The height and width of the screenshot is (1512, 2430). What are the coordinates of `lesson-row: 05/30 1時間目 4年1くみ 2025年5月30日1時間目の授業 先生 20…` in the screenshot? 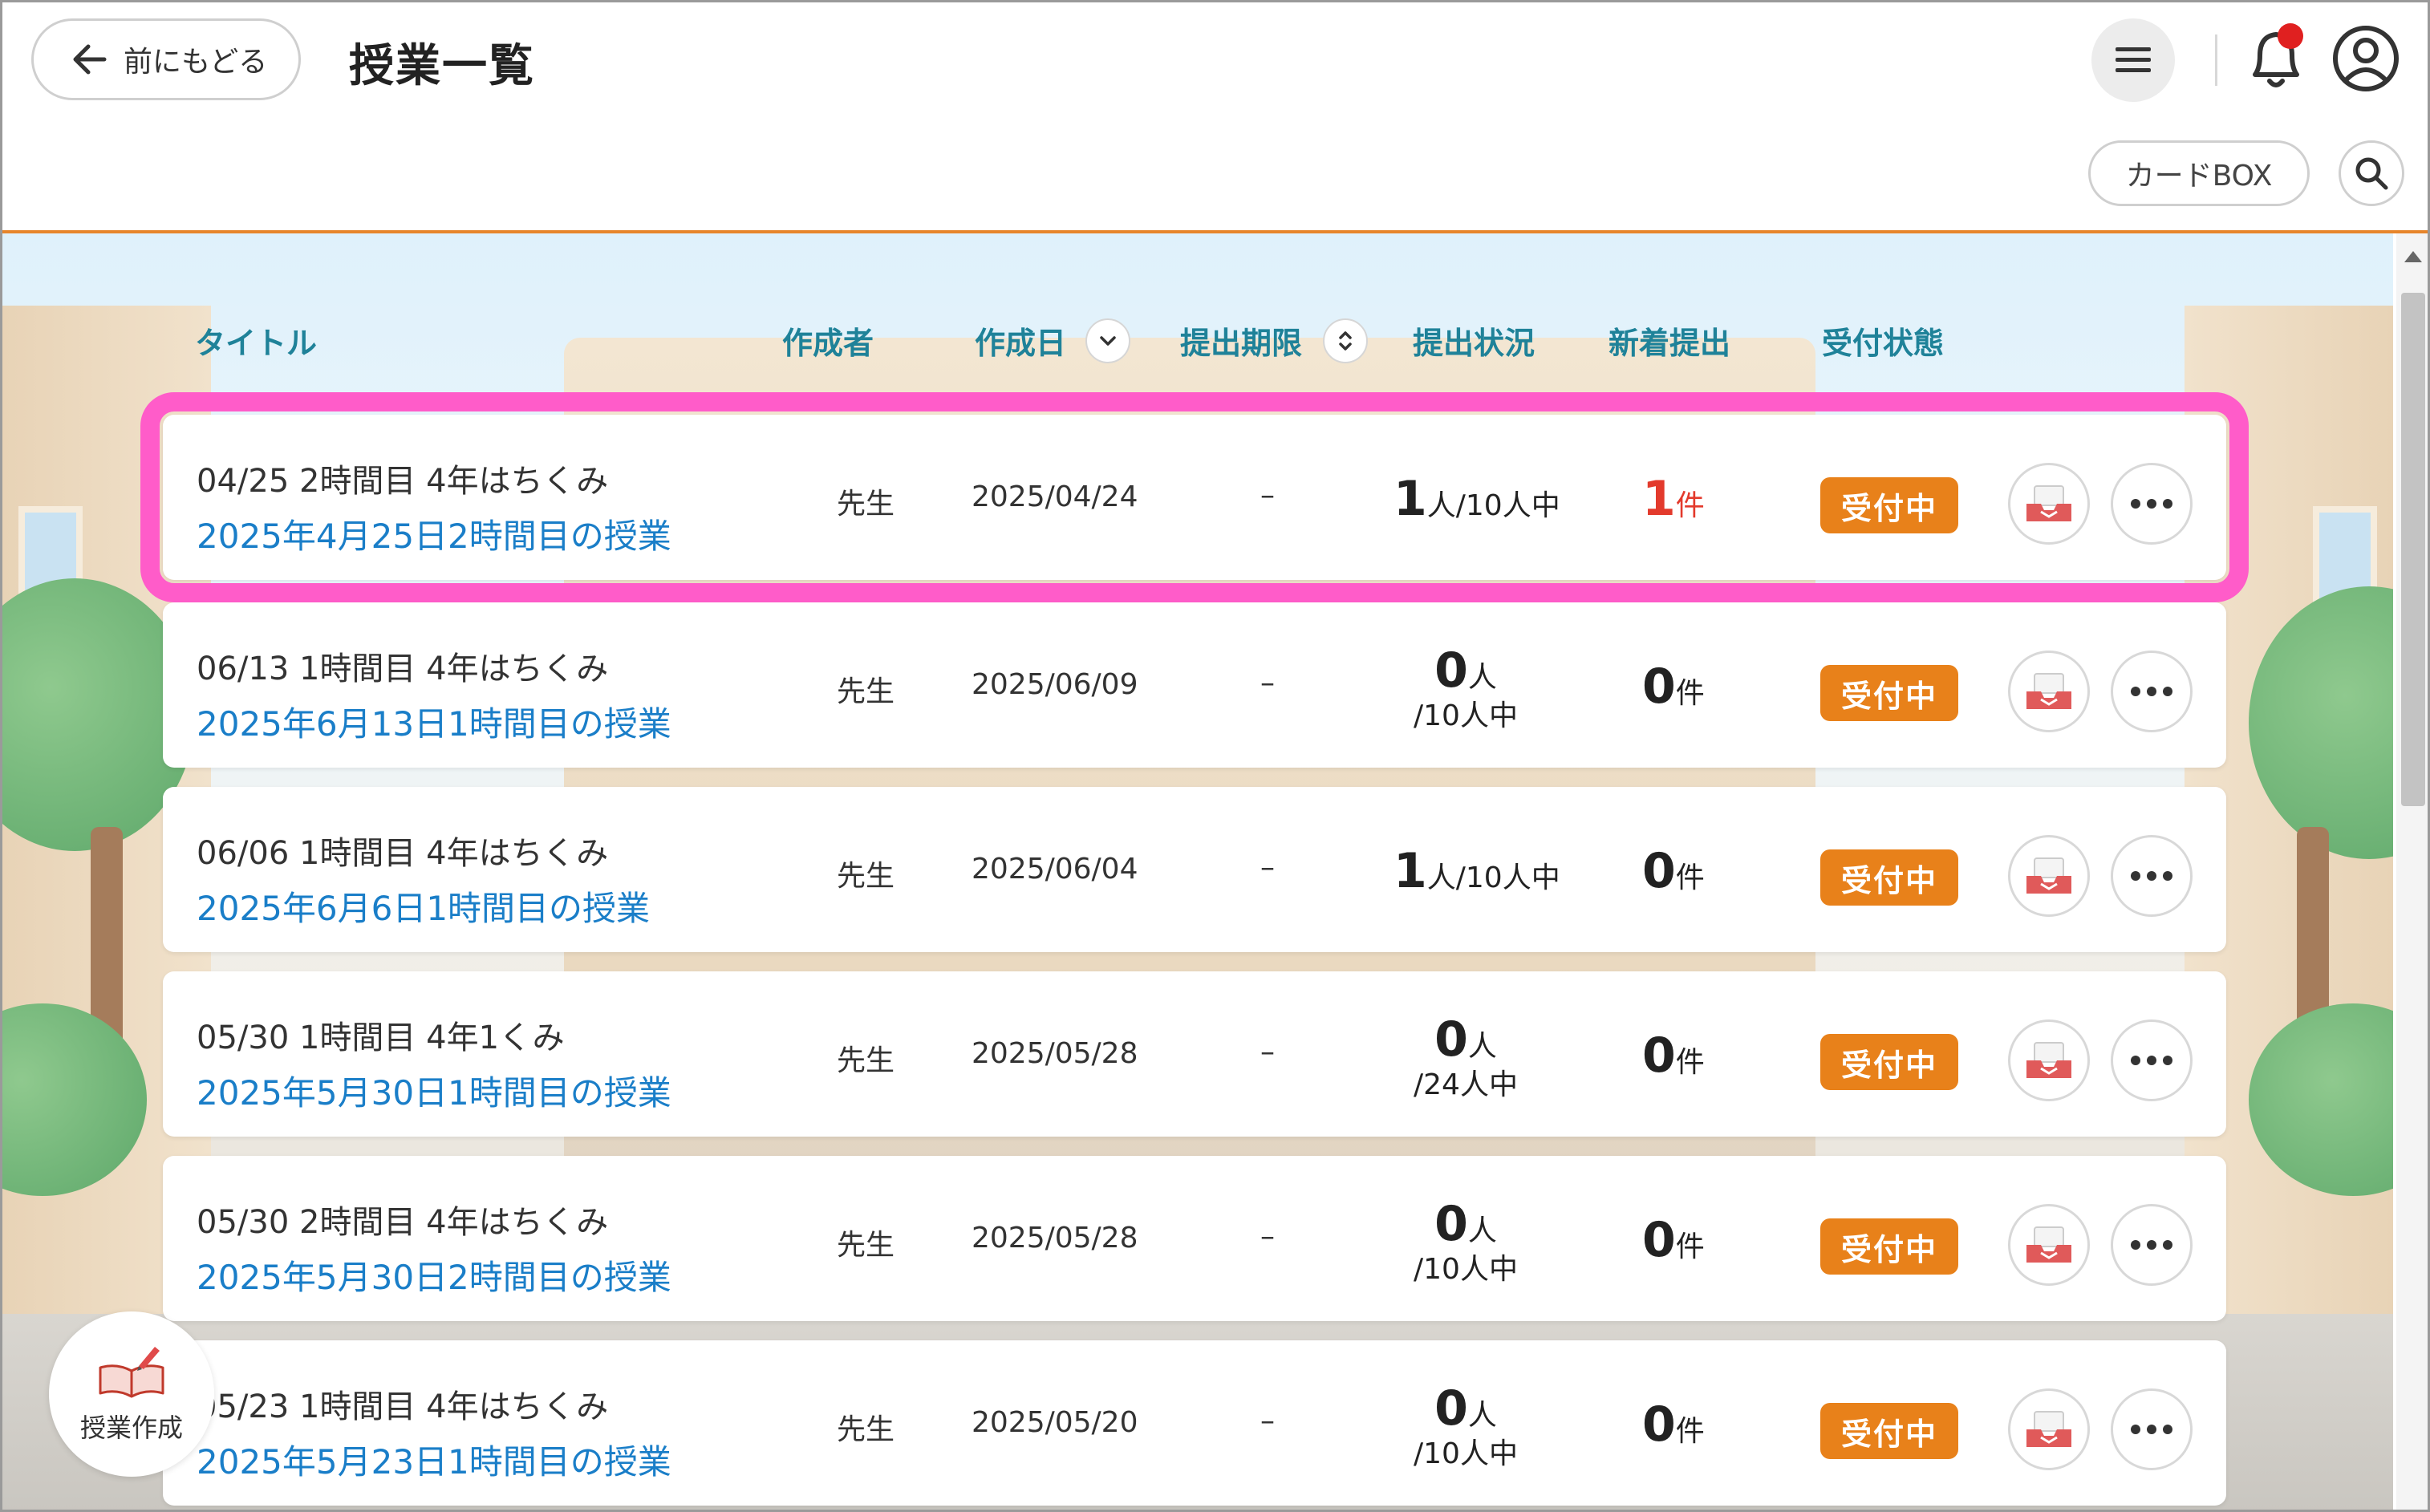 It's located at (1194, 1054).